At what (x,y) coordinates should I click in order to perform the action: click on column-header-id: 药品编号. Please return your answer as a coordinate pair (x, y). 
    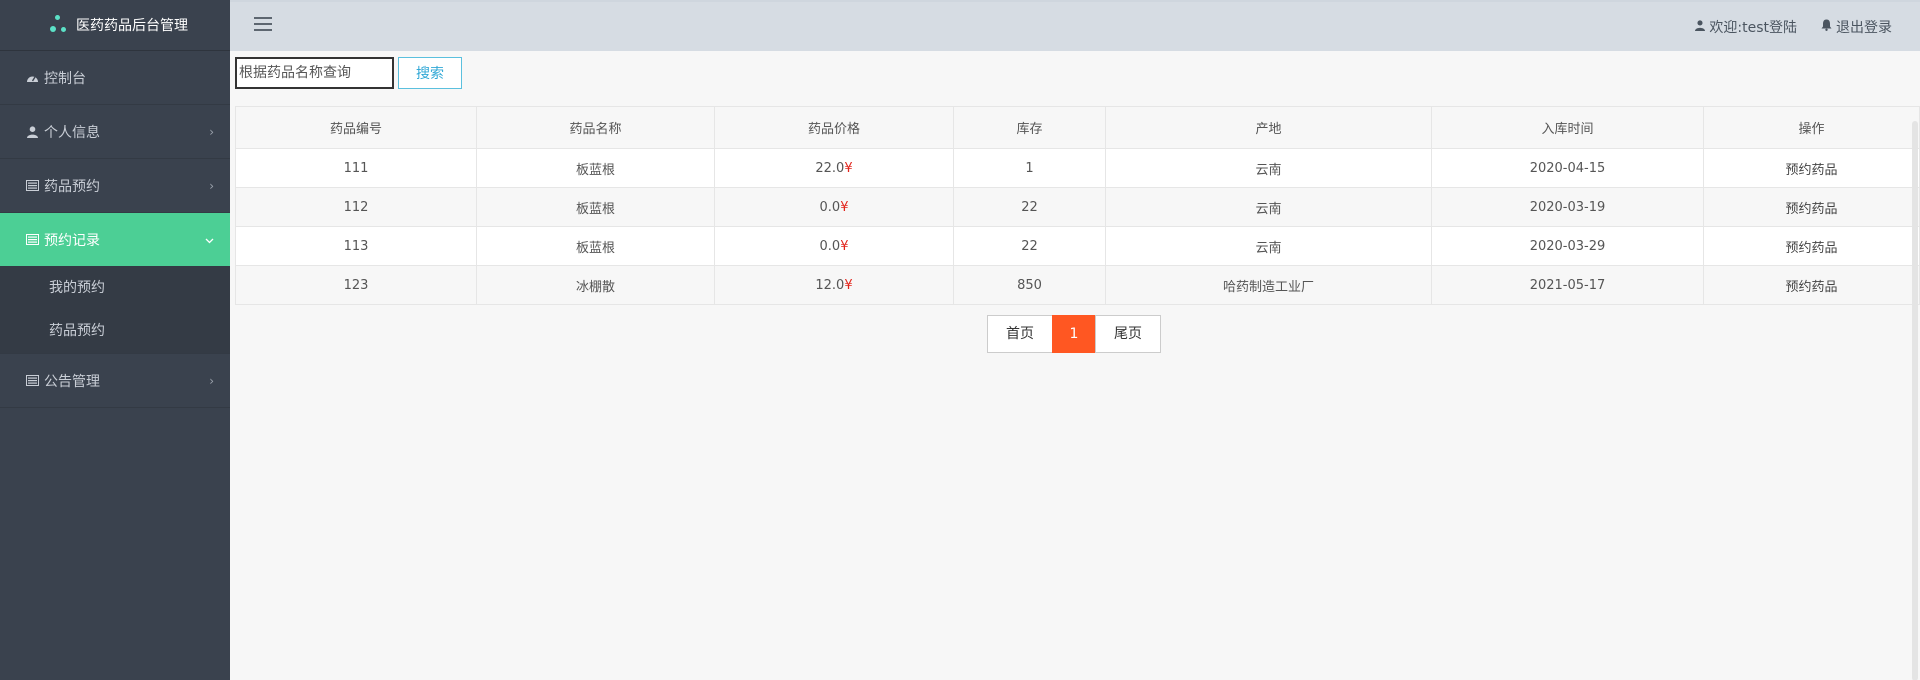
    Looking at the image, I should click on (356, 127).